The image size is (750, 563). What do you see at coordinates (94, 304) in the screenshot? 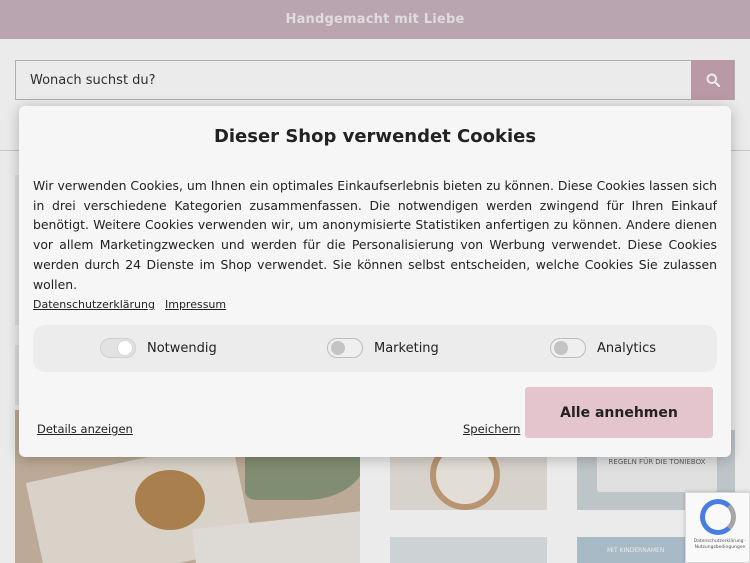
I see `privacy-policy-link: Datenschutzerklärung` at bounding box center [94, 304].